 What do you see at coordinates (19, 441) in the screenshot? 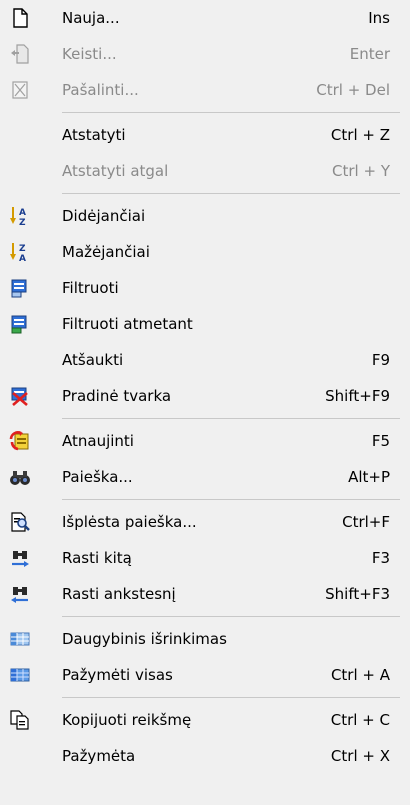
I see `refresh-icon` at bounding box center [19, 441].